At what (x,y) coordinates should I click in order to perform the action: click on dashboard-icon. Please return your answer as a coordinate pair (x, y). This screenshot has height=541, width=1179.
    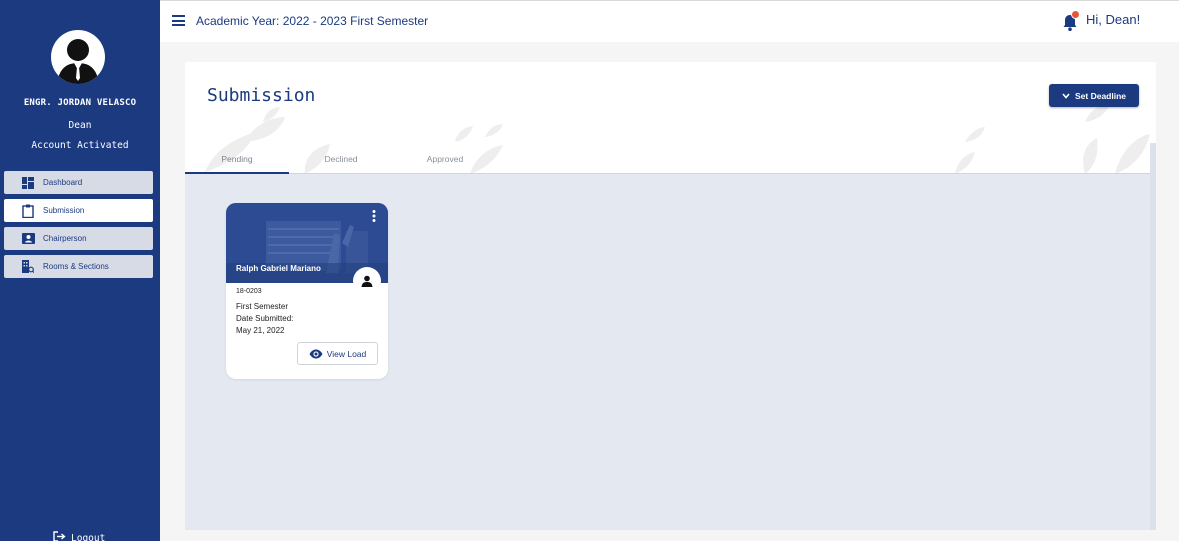
    Looking at the image, I should click on (28, 183).